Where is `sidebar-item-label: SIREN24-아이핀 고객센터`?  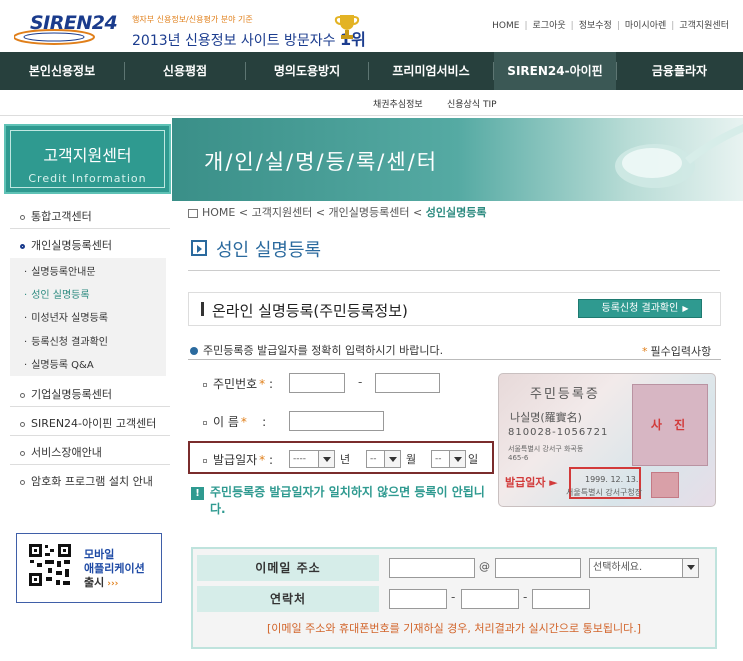 sidebar-item-label: SIREN24-아이핀 고객센터 is located at coordinates (94, 423).